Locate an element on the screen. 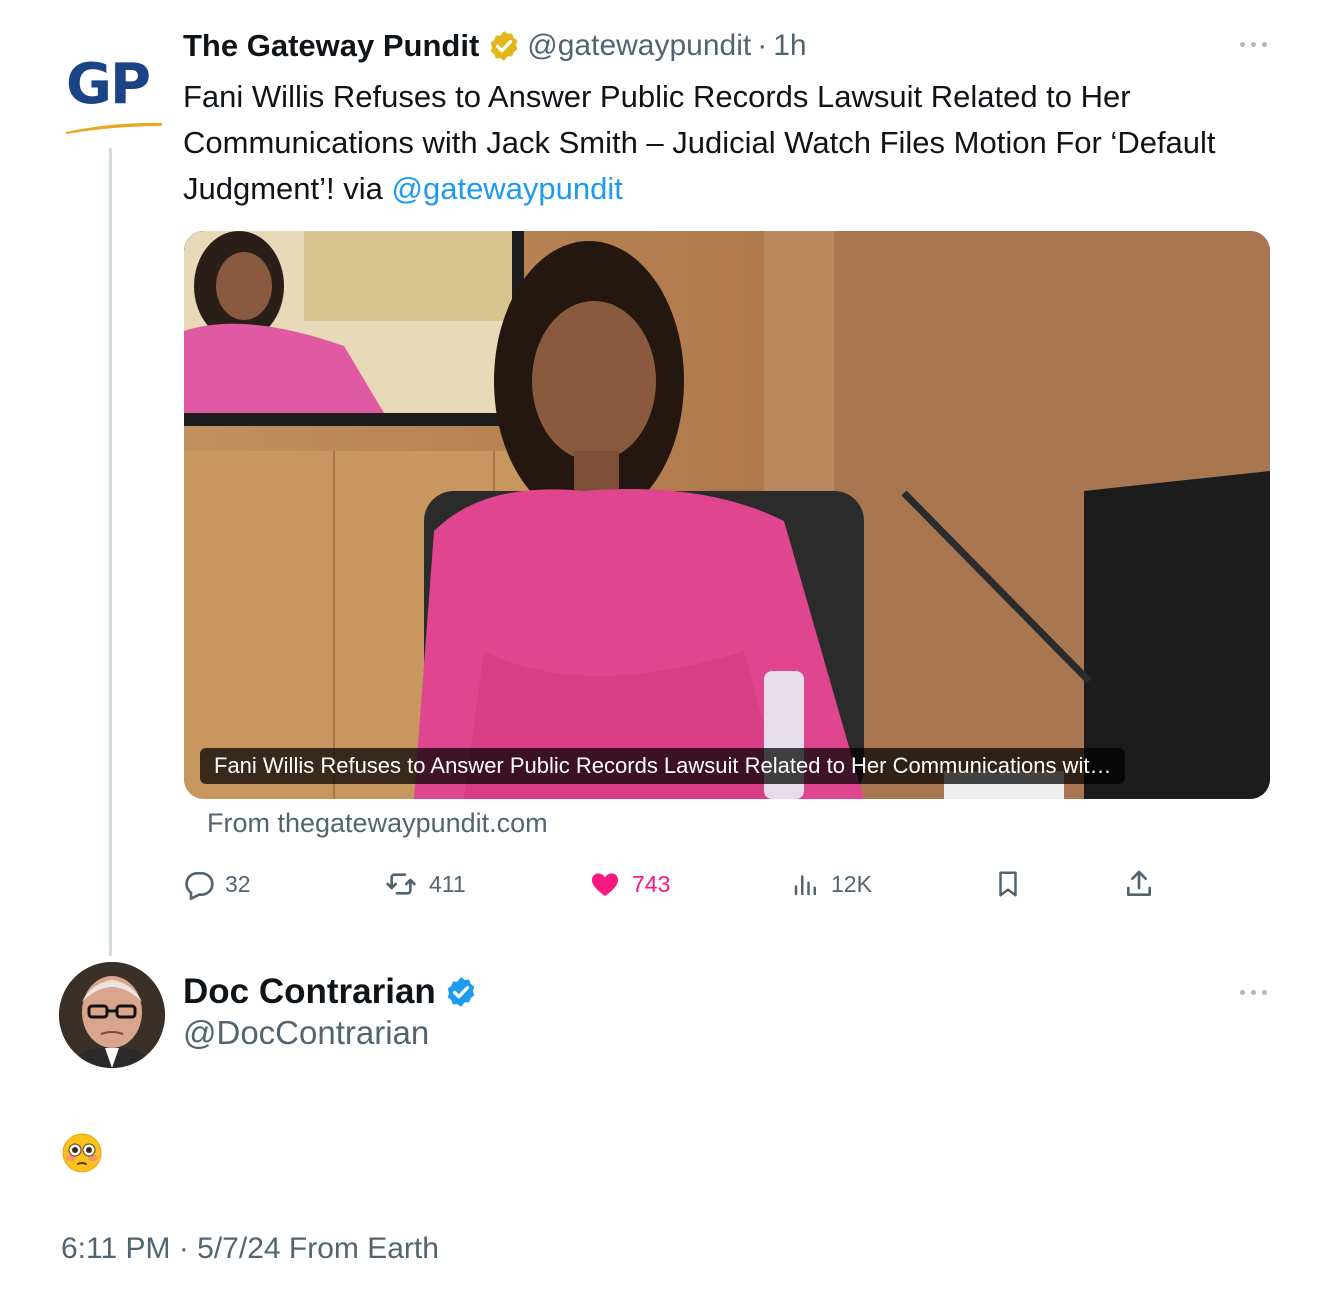  like-button: 743 is located at coordinates (629, 884).